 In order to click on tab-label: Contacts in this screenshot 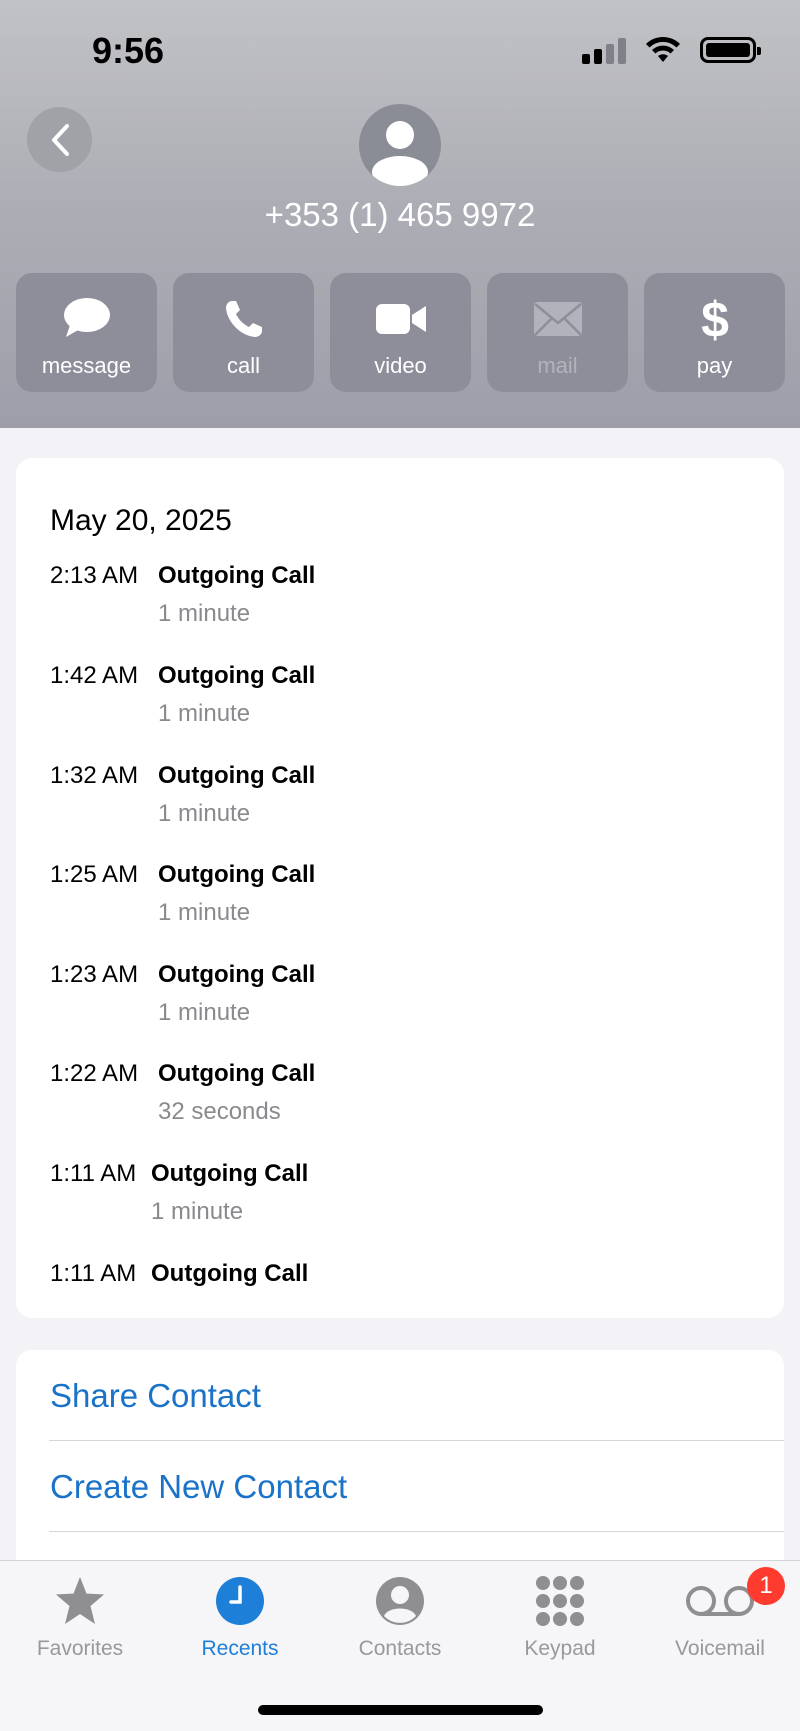, I will do `click(400, 1648)`.